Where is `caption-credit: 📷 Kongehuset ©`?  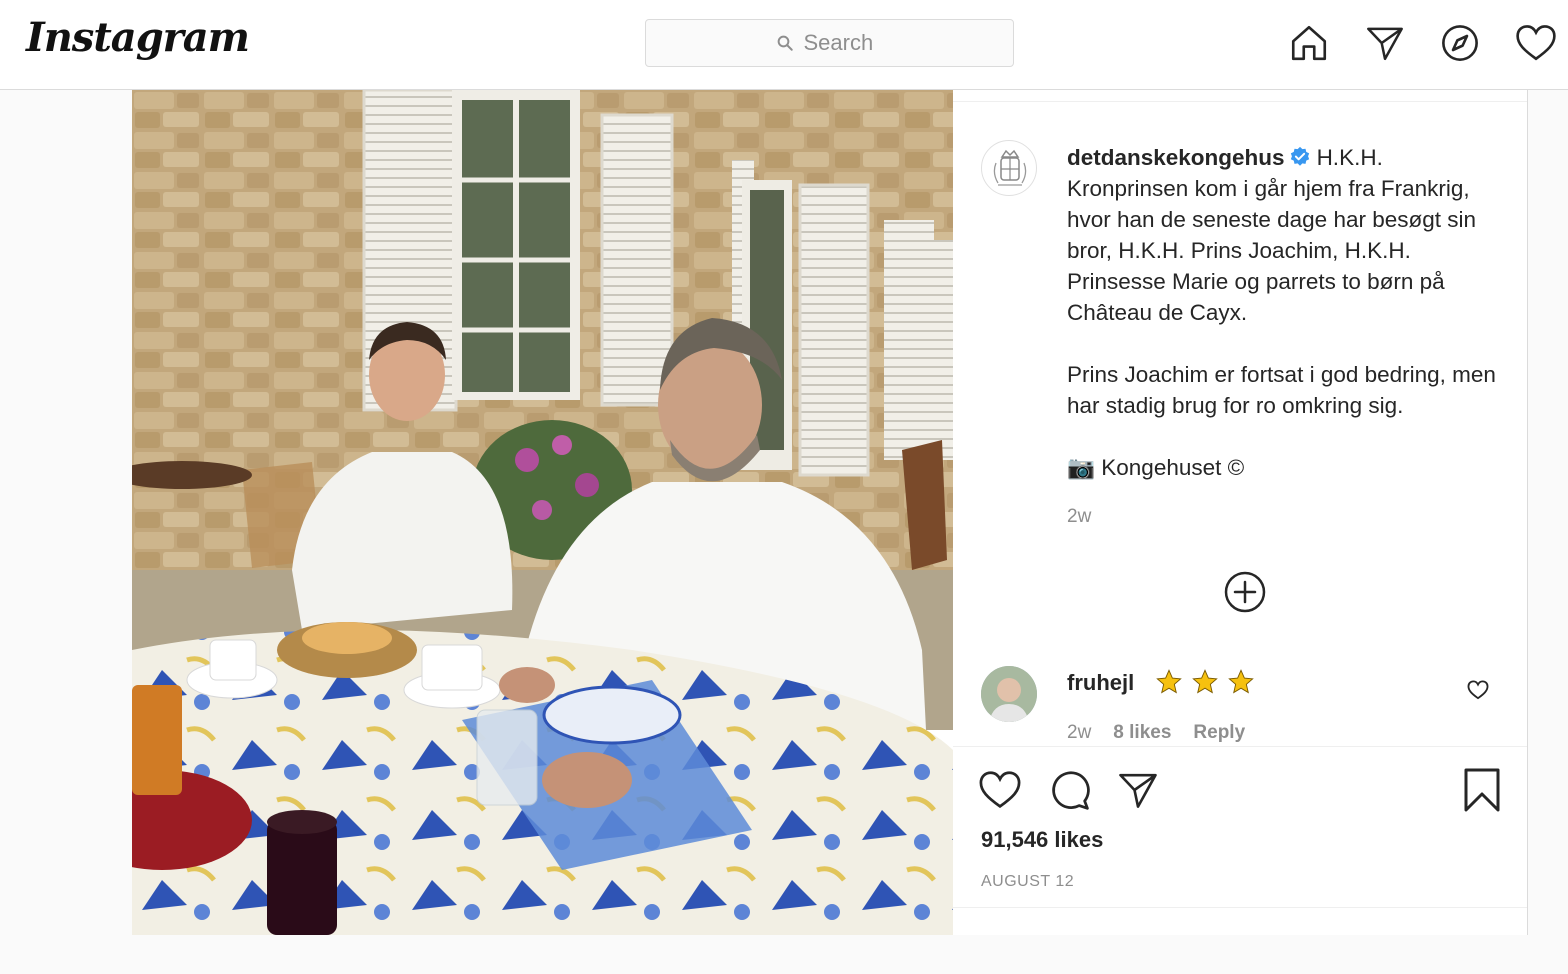
caption-credit: 📷 Kongehuset © is located at coordinates (1156, 467).